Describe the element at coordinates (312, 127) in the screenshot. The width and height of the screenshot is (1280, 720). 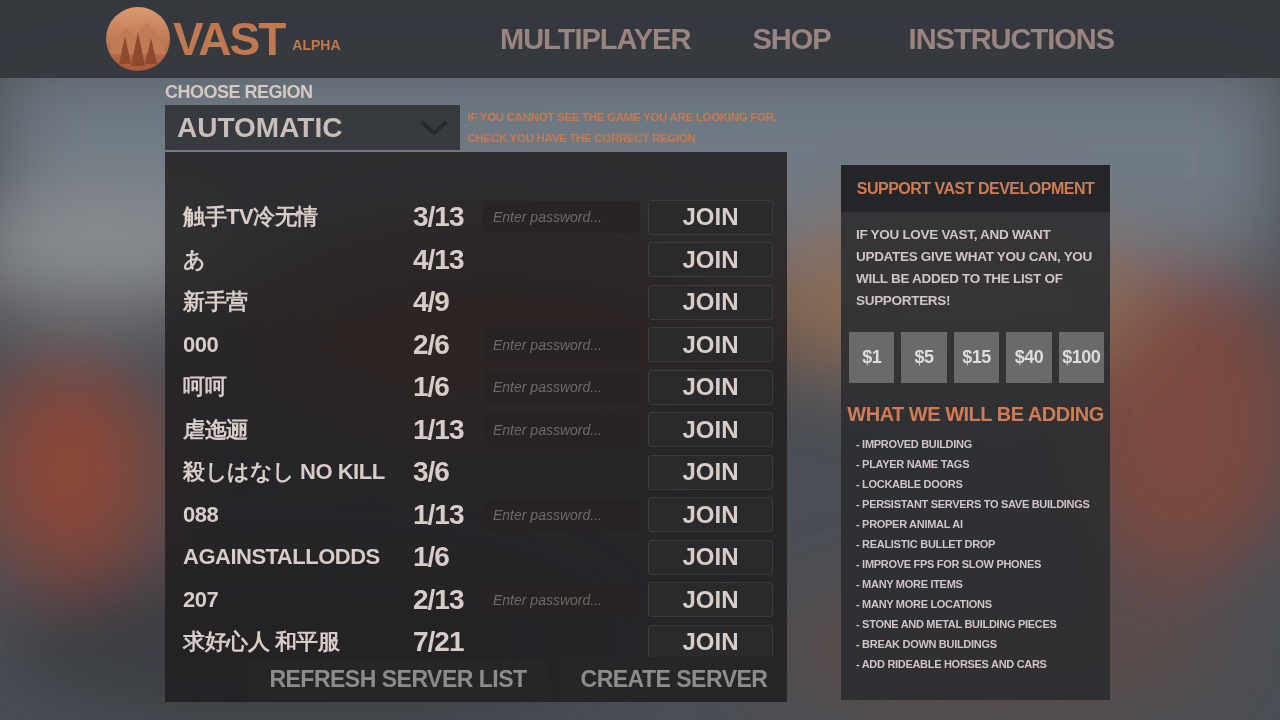
I see `region-dropdown: AUTOMATIC` at that location.